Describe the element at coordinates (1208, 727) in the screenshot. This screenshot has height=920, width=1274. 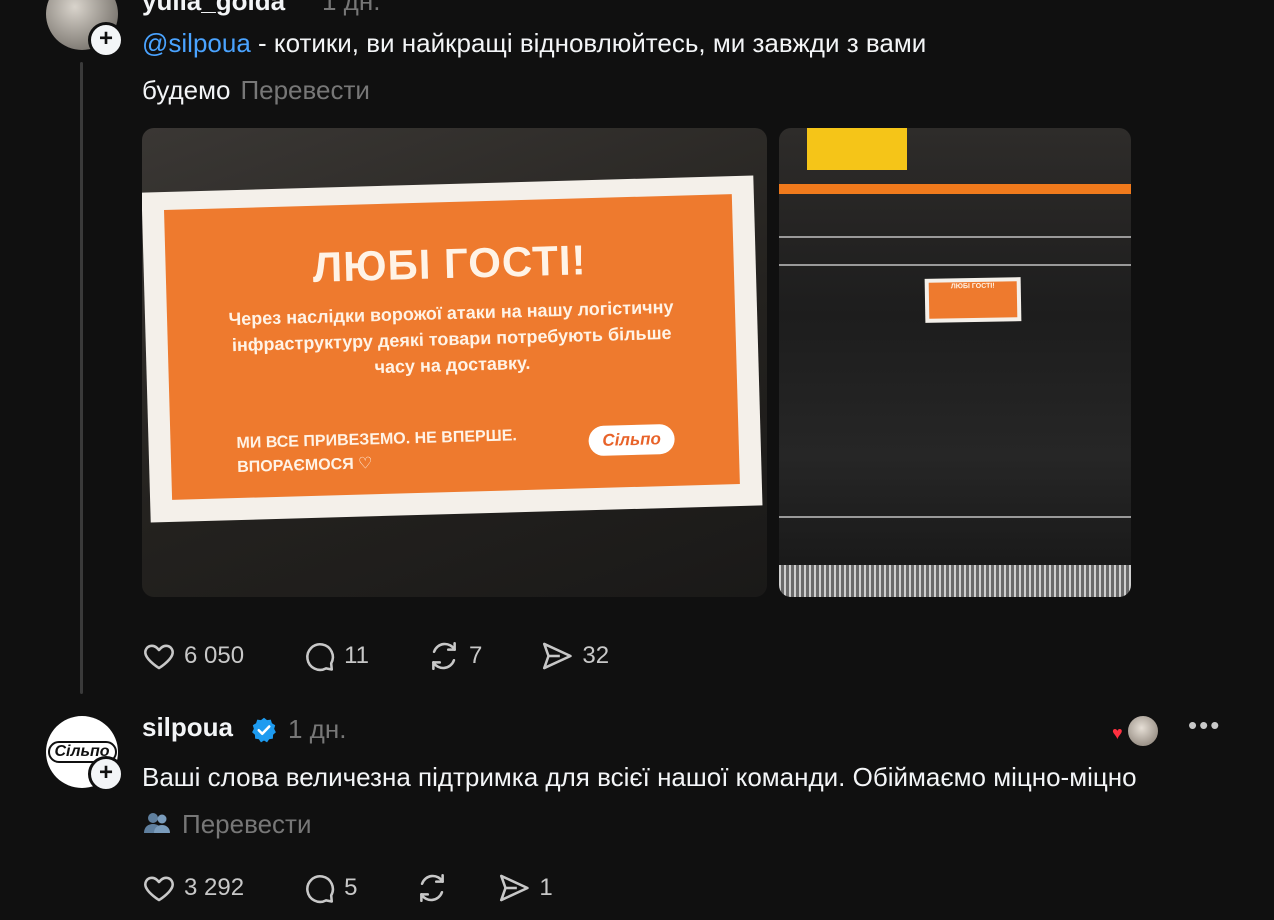
I see `more-icon: •••` at that location.